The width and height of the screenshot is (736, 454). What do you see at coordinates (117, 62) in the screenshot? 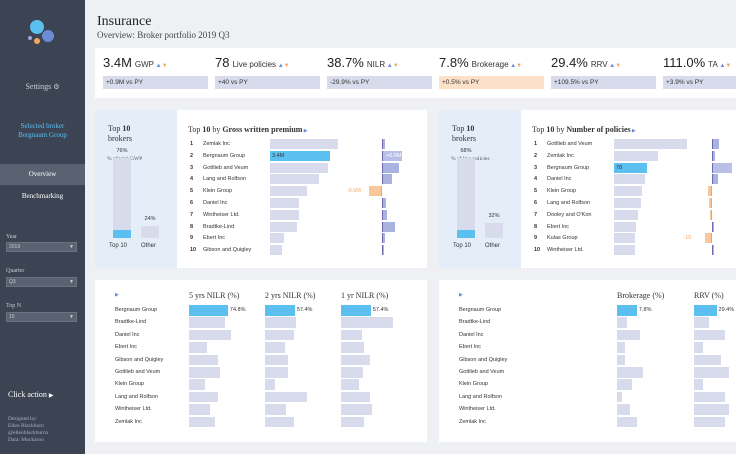
I see `kpi-value: 3.4M` at bounding box center [117, 62].